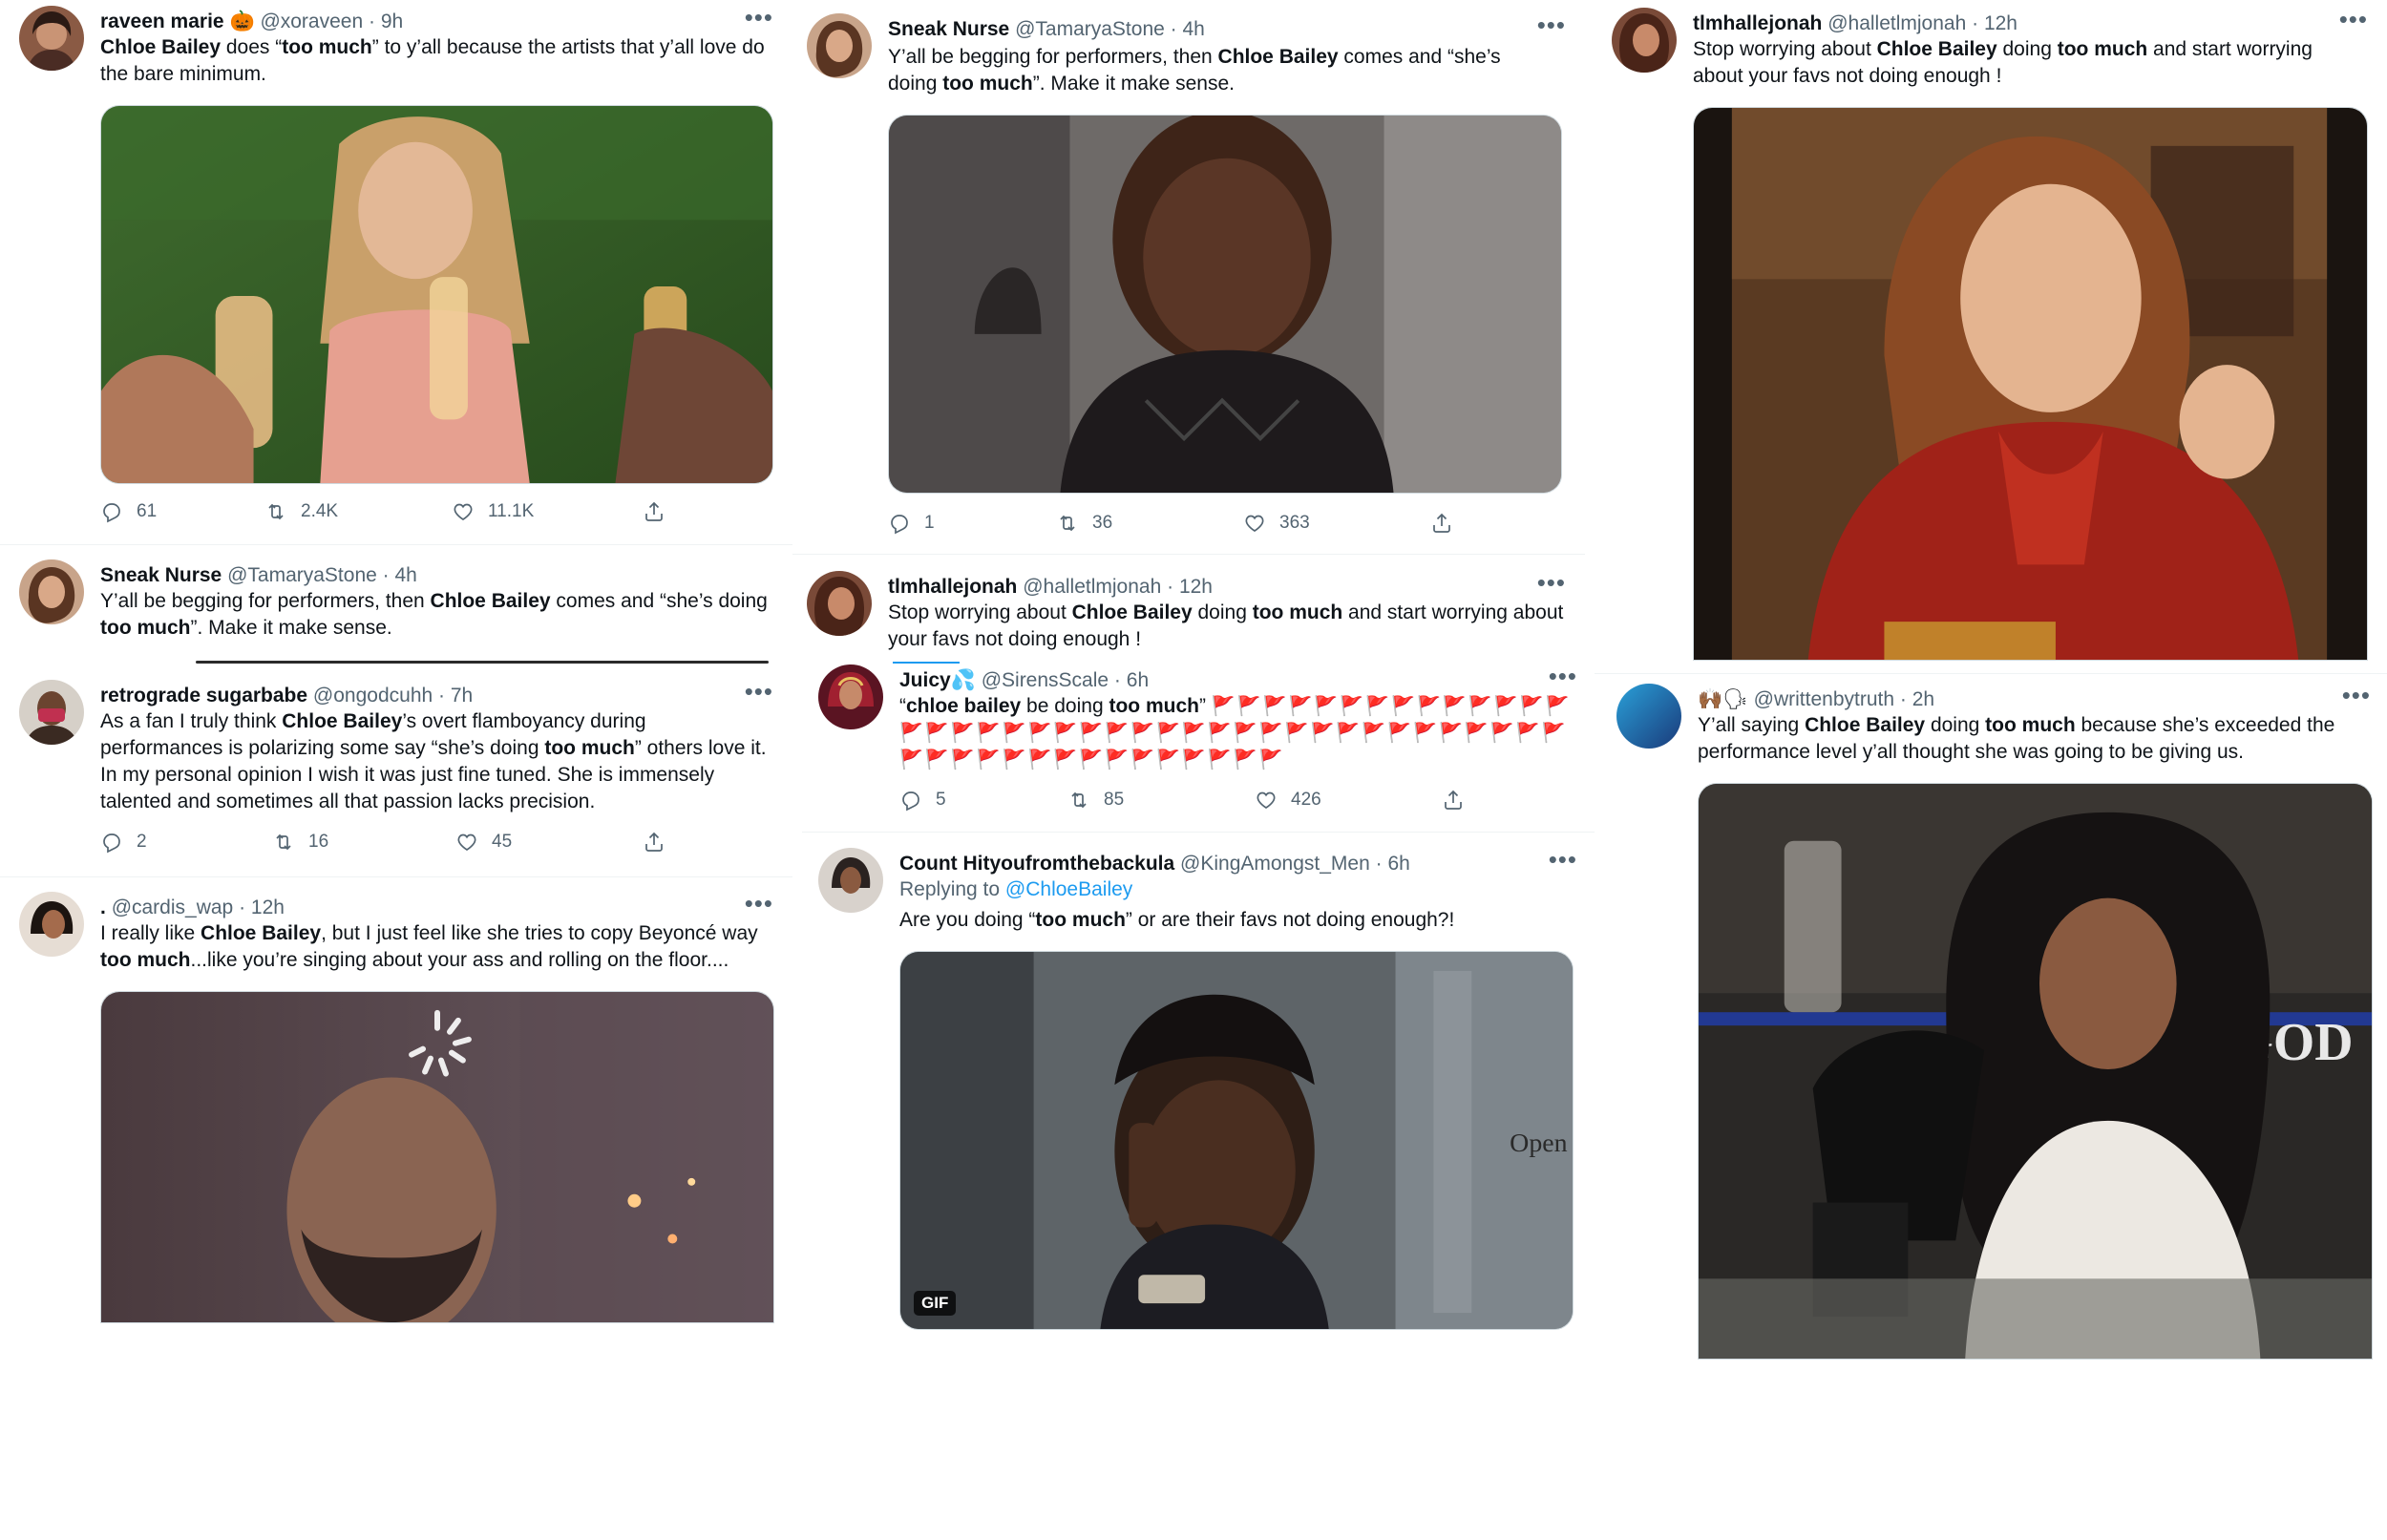 The image size is (2387, 1540). What do you see at coordinates (103, 907) in the screenshot?
I see `display-name: .` at bounding box center [103, 907].